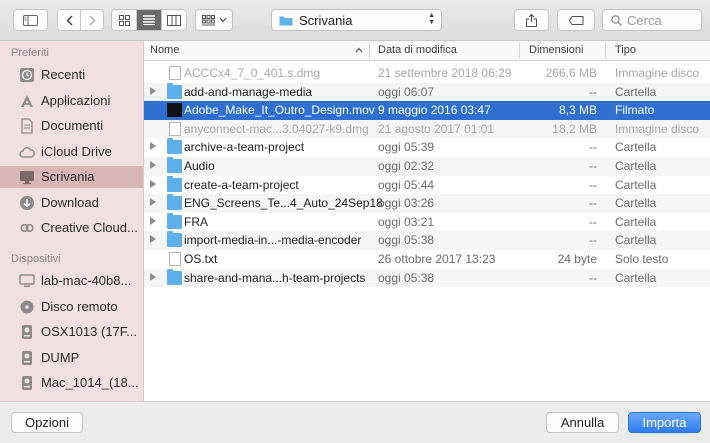  Describe the element at coordinates (71, 177) in the screenshot. I see `sidebar-item-scrivania: Scrivania` at that location.